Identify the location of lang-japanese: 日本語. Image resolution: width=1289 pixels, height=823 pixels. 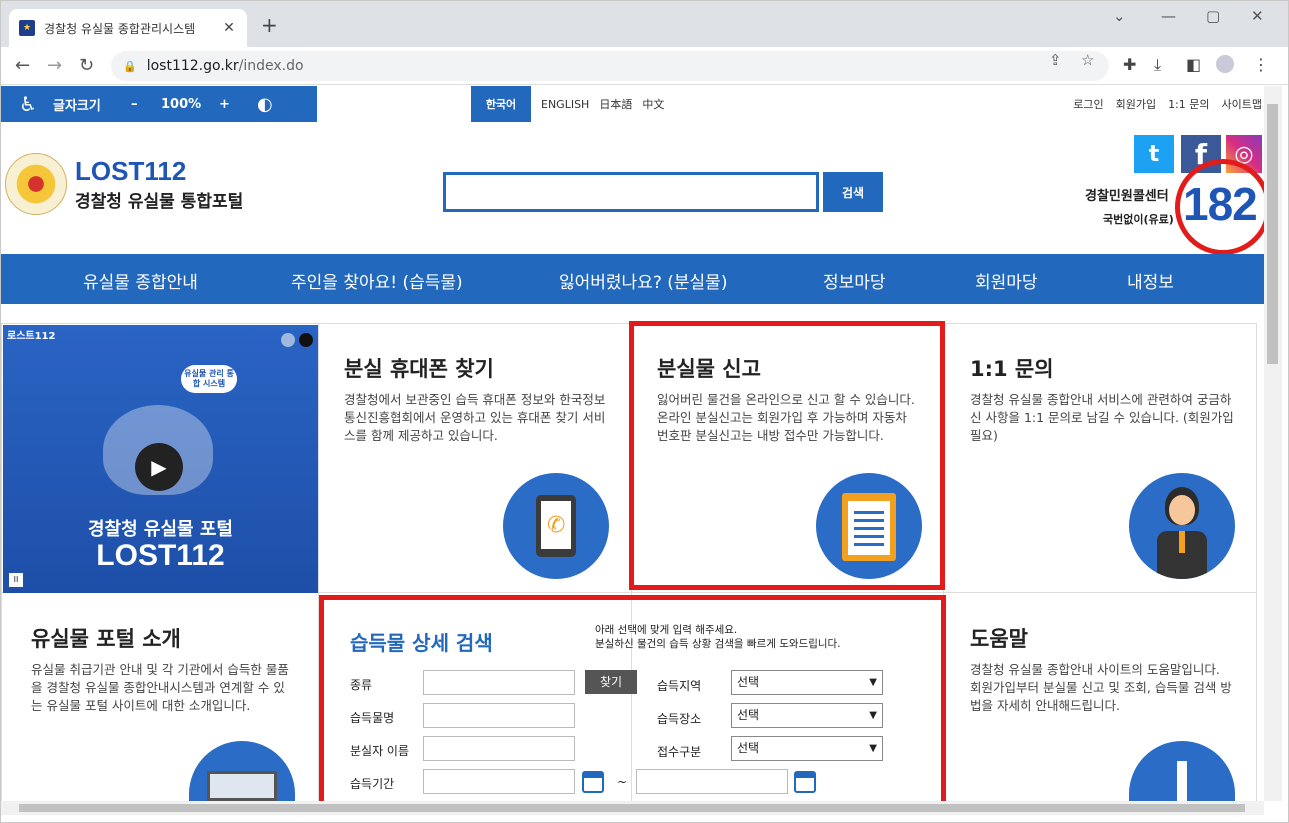
(615, 104).